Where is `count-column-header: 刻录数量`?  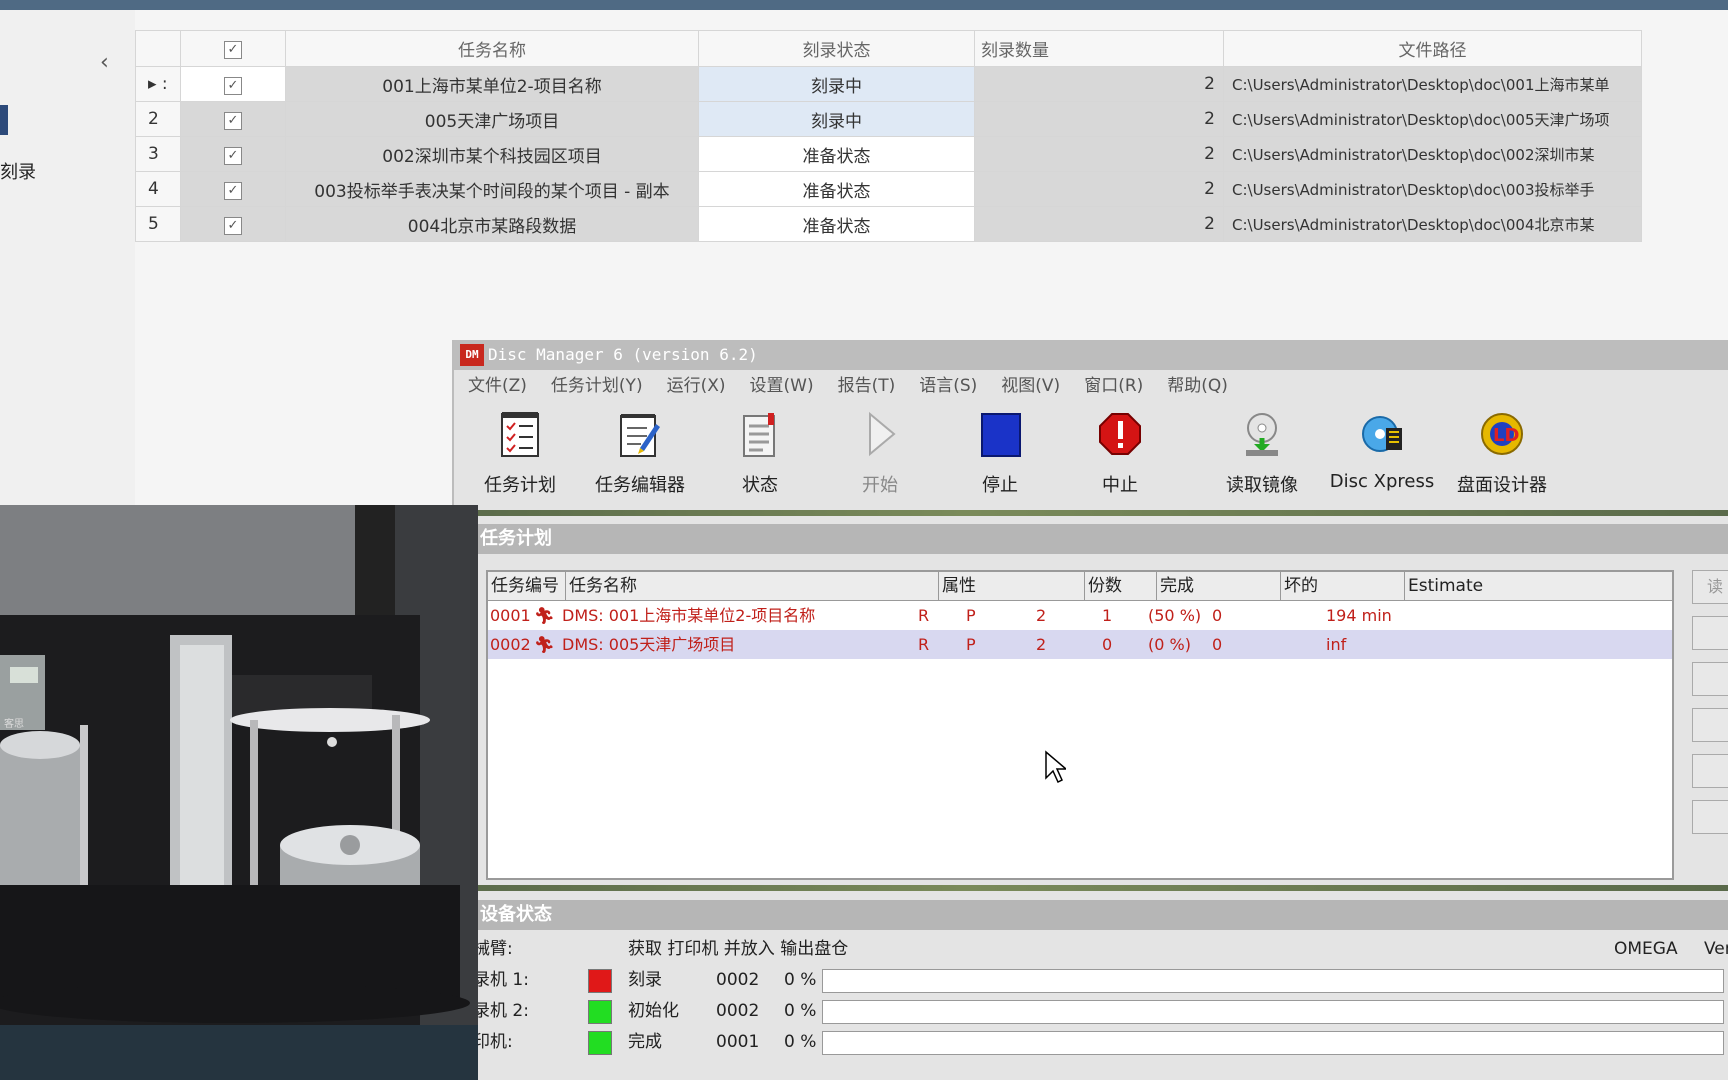 count-column-header: 刻录数量 is located at coordinates (1099, 48).